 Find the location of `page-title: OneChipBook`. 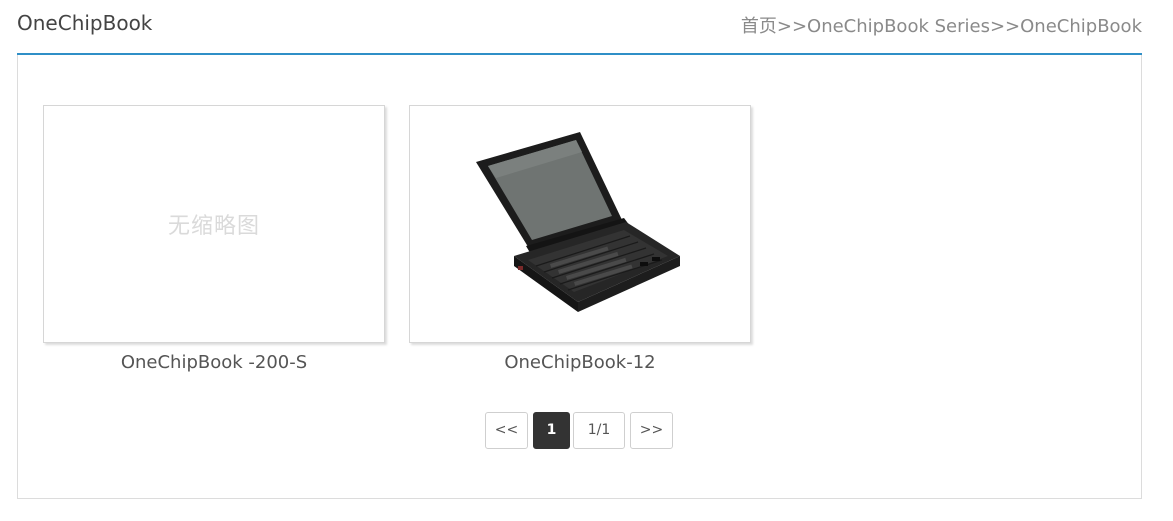

page-title: OneChipBook is located at coordinates (85, 23).